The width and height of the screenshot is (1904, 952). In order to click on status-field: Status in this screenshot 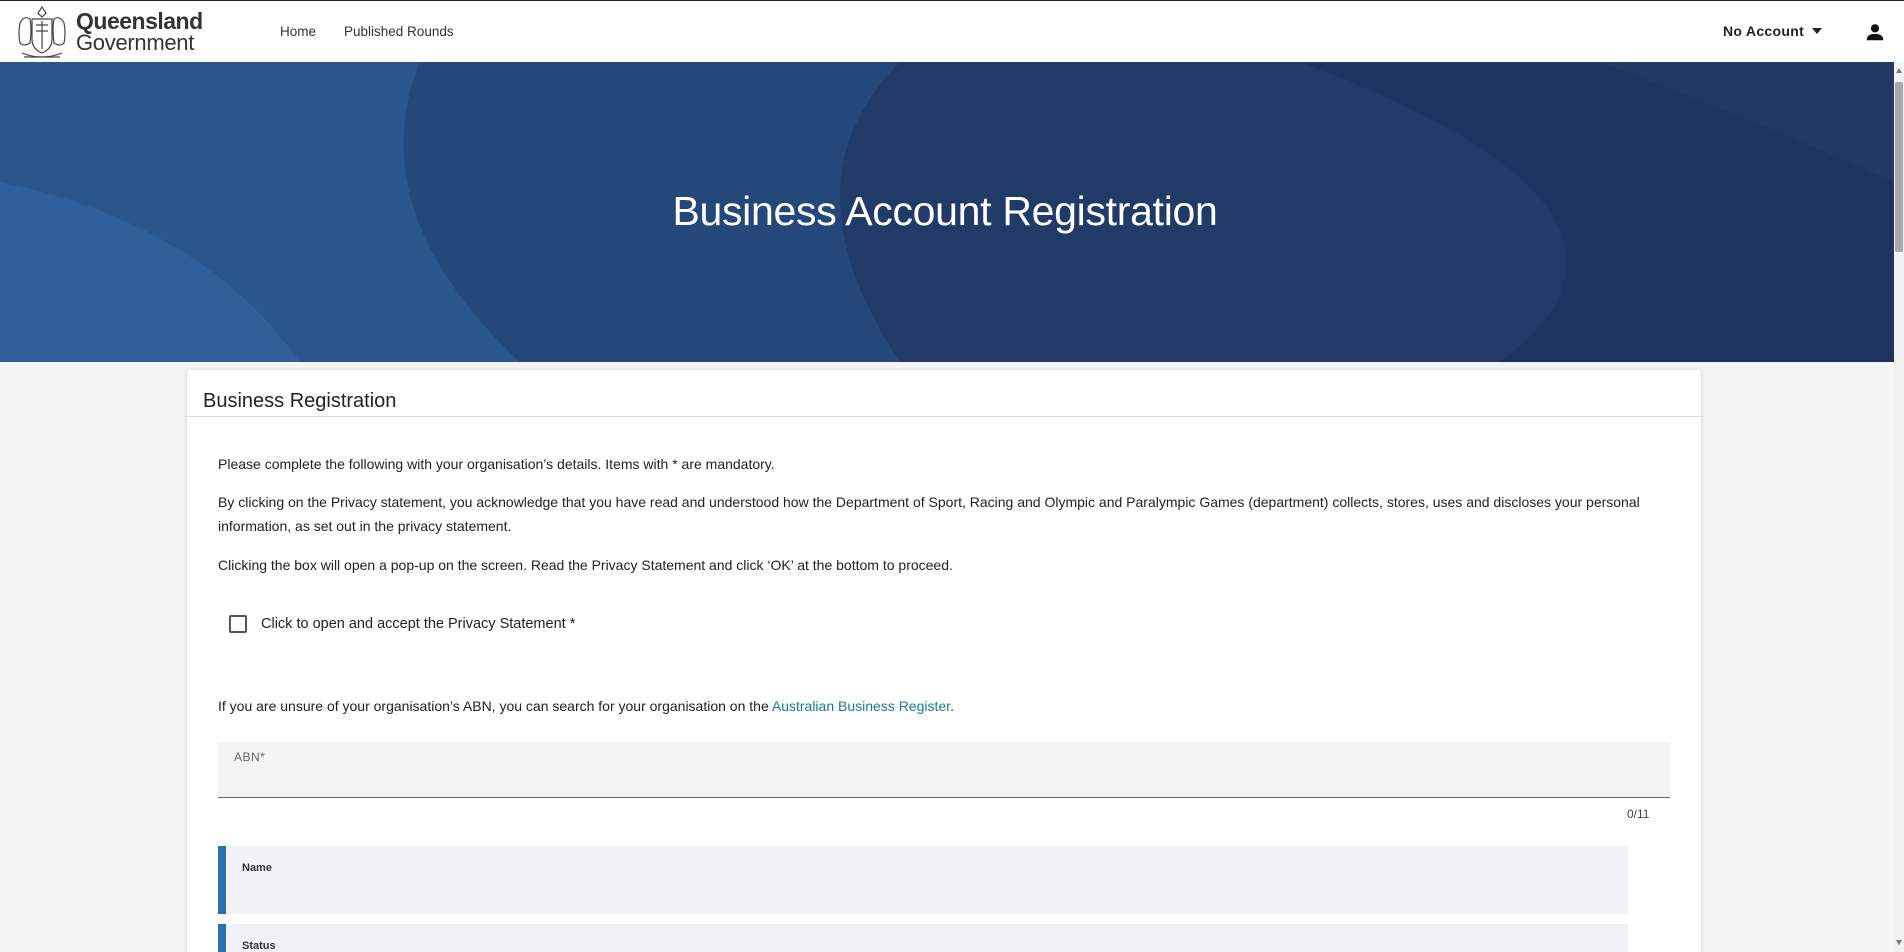, I will do `click(923, 938)`.